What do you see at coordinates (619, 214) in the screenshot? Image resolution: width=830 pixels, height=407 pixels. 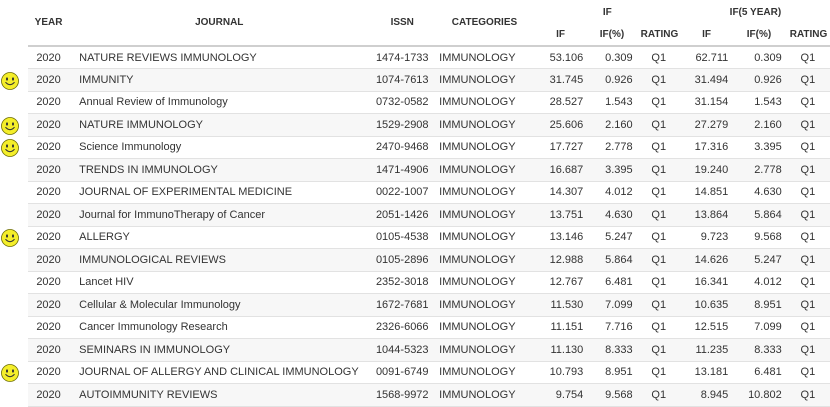 I see `cell-if-pct: 4.630` at bounding box center [619, 214].